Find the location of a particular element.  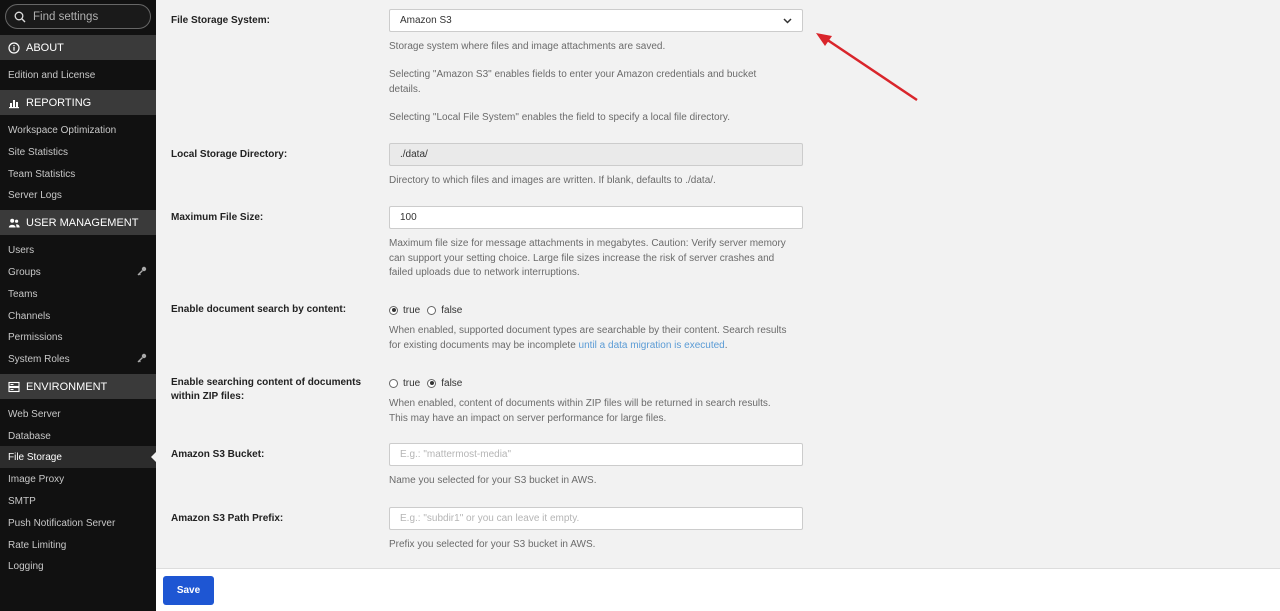

local-storage-directory-field: ./data/ is located at coordinates (596, 154).